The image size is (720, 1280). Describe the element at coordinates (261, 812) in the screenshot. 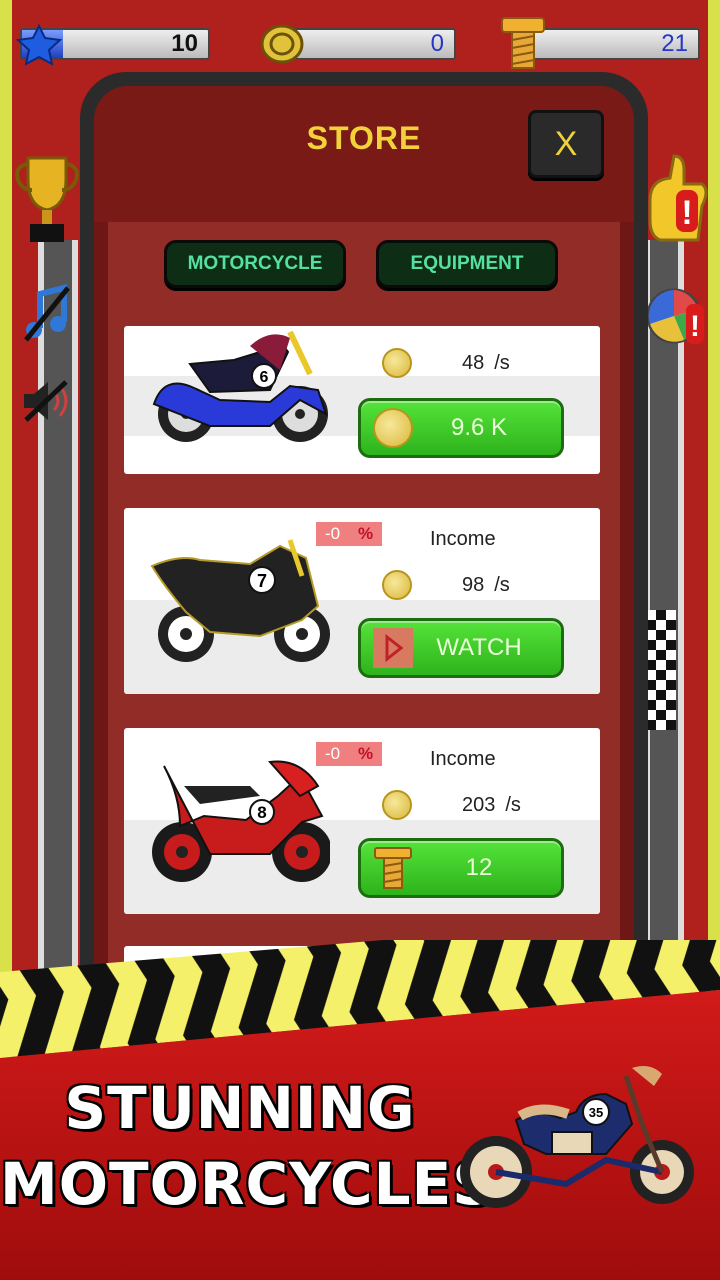

I see `bike-number: 8` at that location.